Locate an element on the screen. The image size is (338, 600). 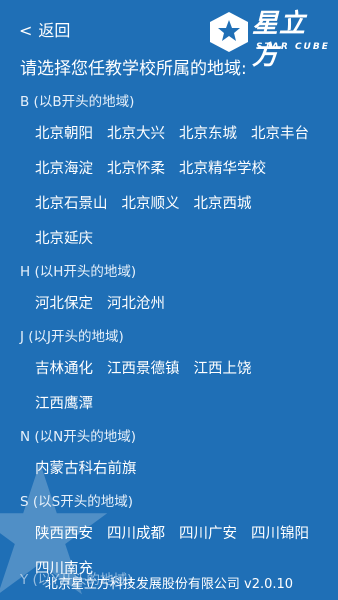
group-items: 河北保定 河北沧州 is located at coordinates (169, 303).